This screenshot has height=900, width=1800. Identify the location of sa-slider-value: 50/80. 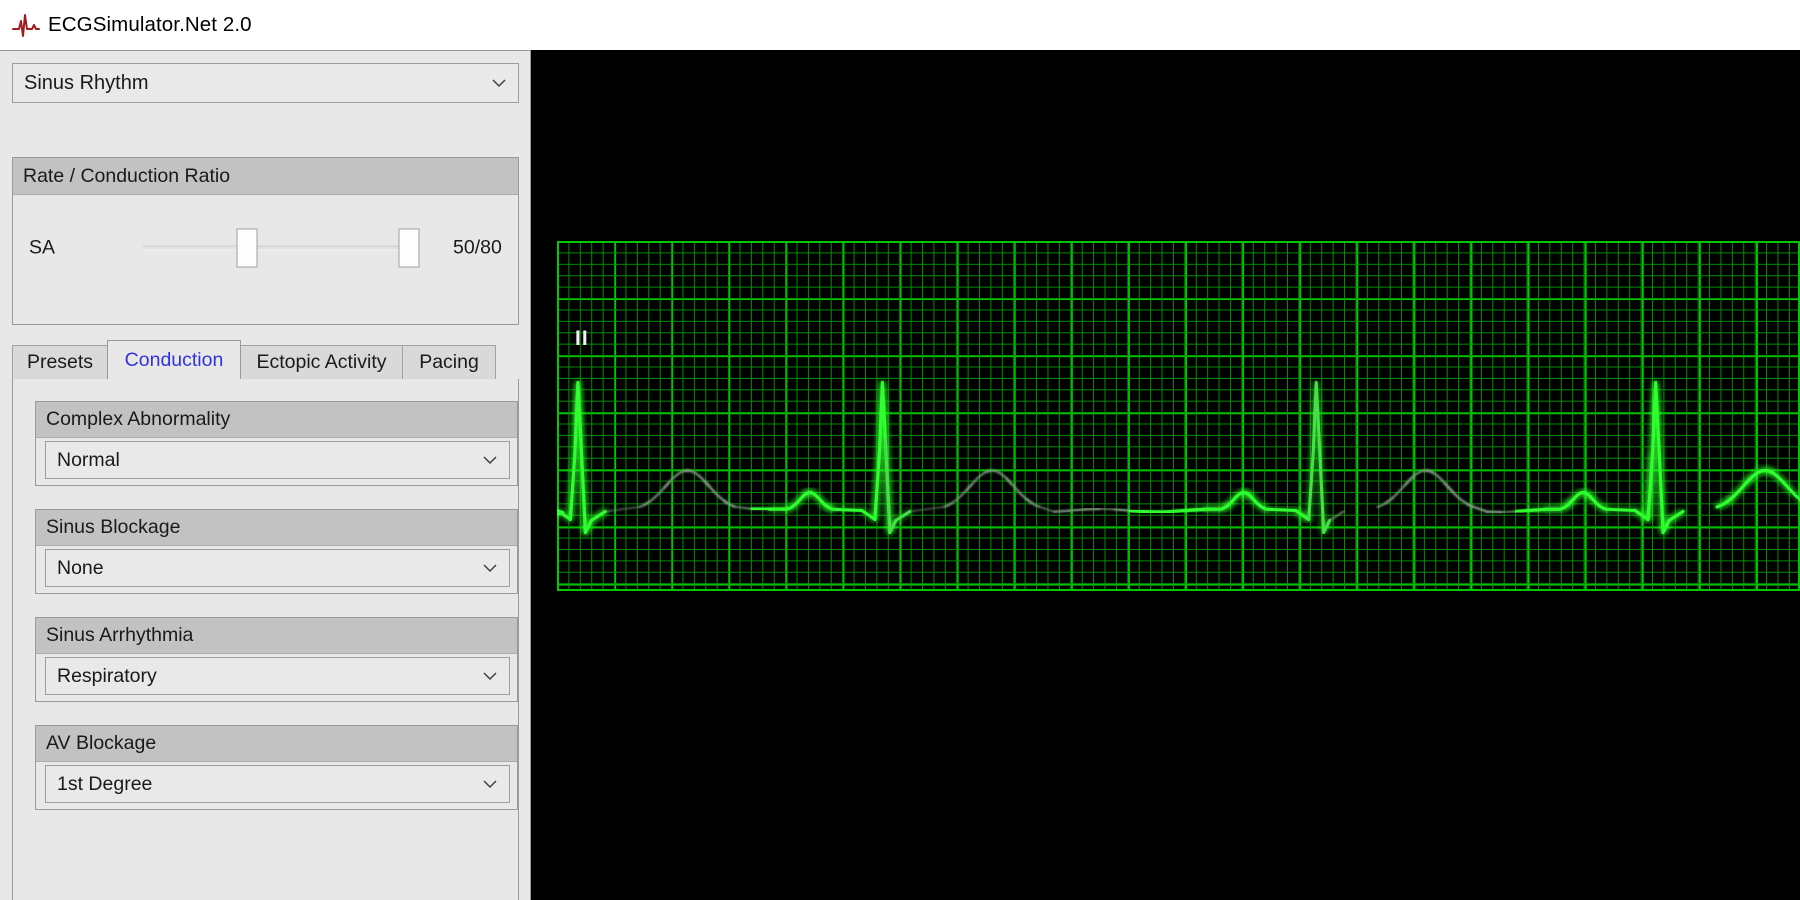
(477, 247).